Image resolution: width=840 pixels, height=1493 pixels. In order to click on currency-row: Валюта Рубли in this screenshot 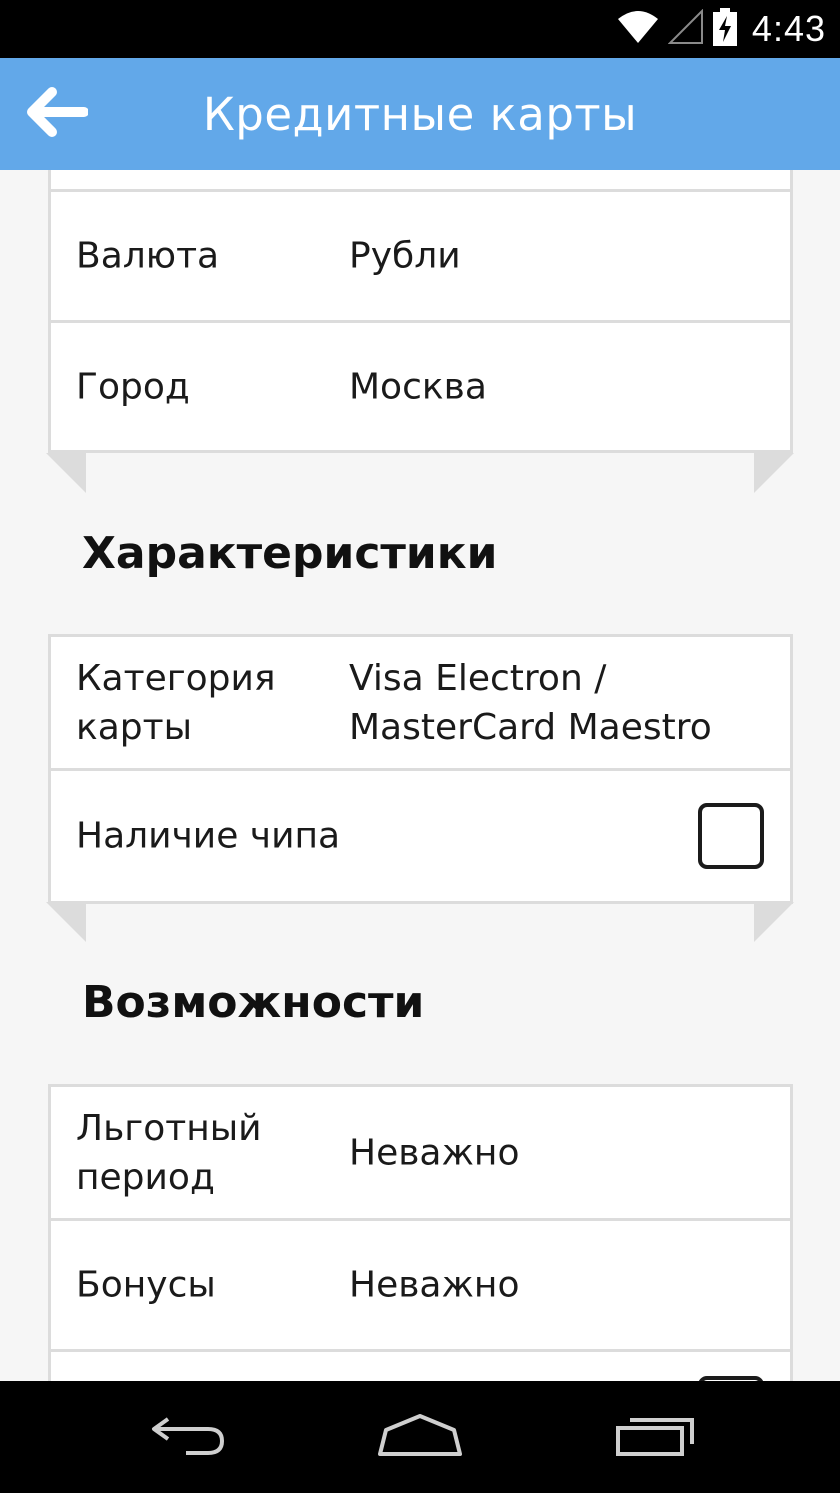, I will do `click(420, 257)`.